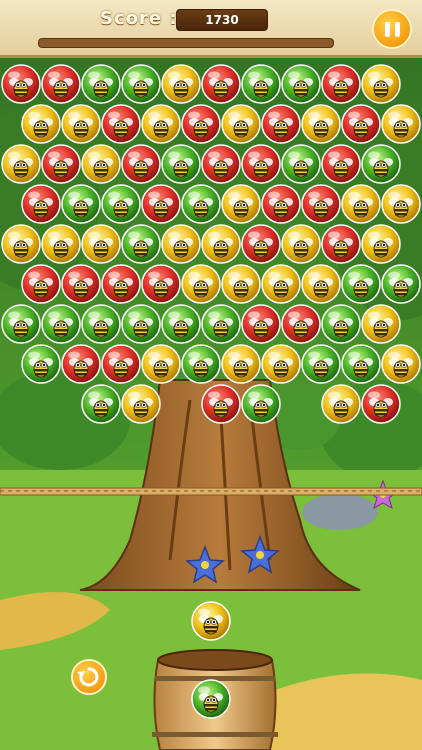 The width and height of the screenshot is (422, 750). I want to click on loaded-bubble, so click(211, 621).